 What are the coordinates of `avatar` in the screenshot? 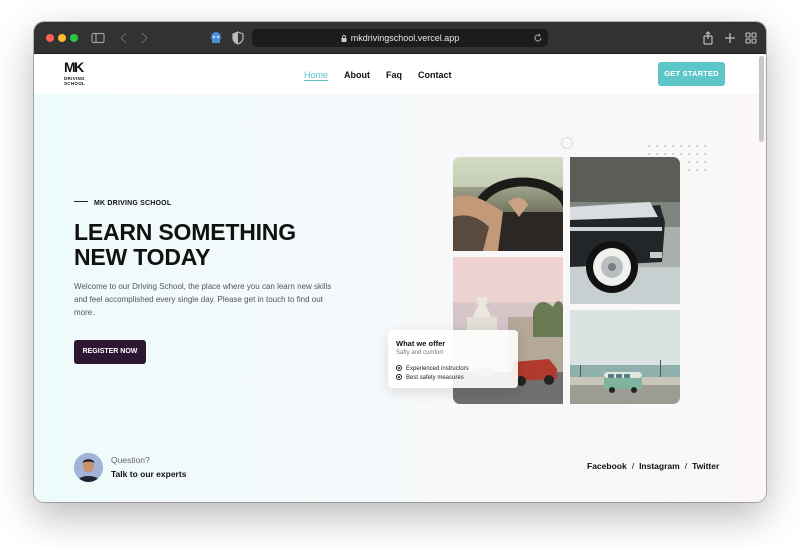 It's located at (88, 467).